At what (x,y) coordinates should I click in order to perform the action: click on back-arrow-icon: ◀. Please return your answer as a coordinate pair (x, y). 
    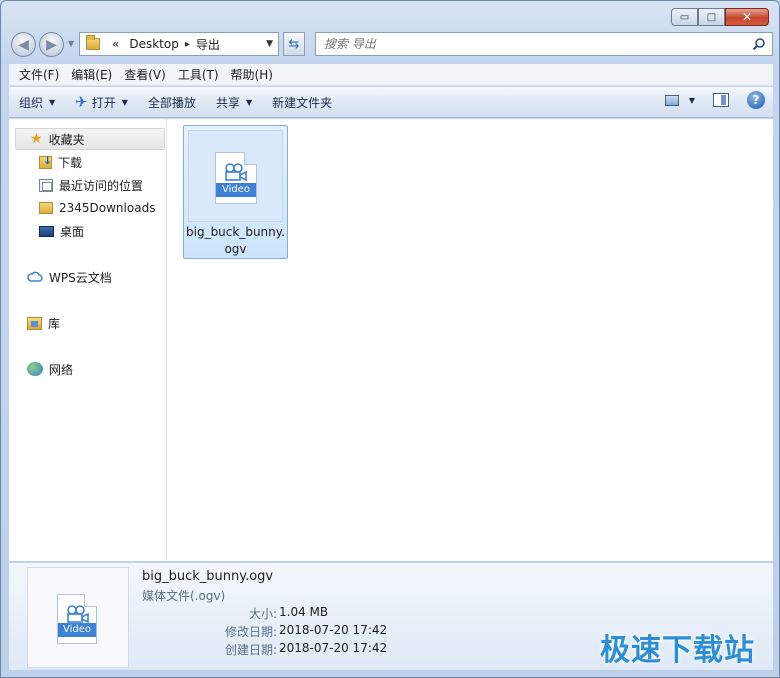
    Looking at the image, I should click on (23, 44).